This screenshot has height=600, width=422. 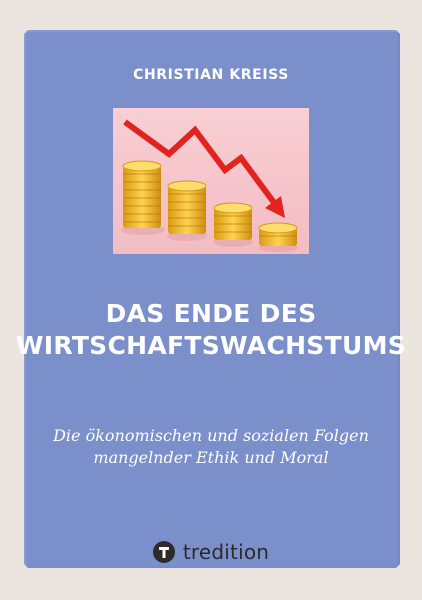 What do you see at coordinates (211, 313) in the screenshot?
I see `title-line-1: DAS ENDE DES` at bounding box center [211, 313].